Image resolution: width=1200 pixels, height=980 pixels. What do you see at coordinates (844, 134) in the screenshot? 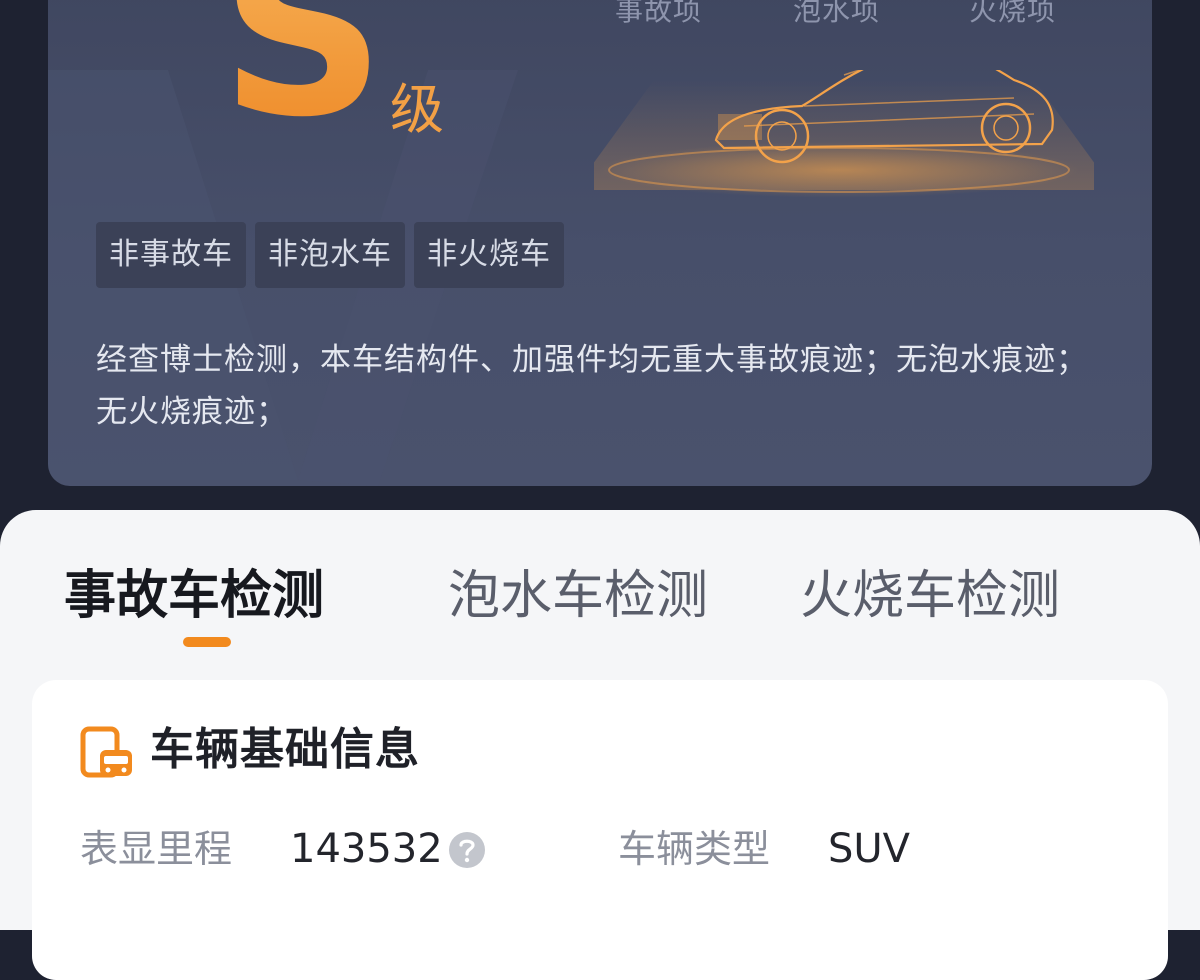
I see `car-wireframe-icon` at bounding box center [844, 134].